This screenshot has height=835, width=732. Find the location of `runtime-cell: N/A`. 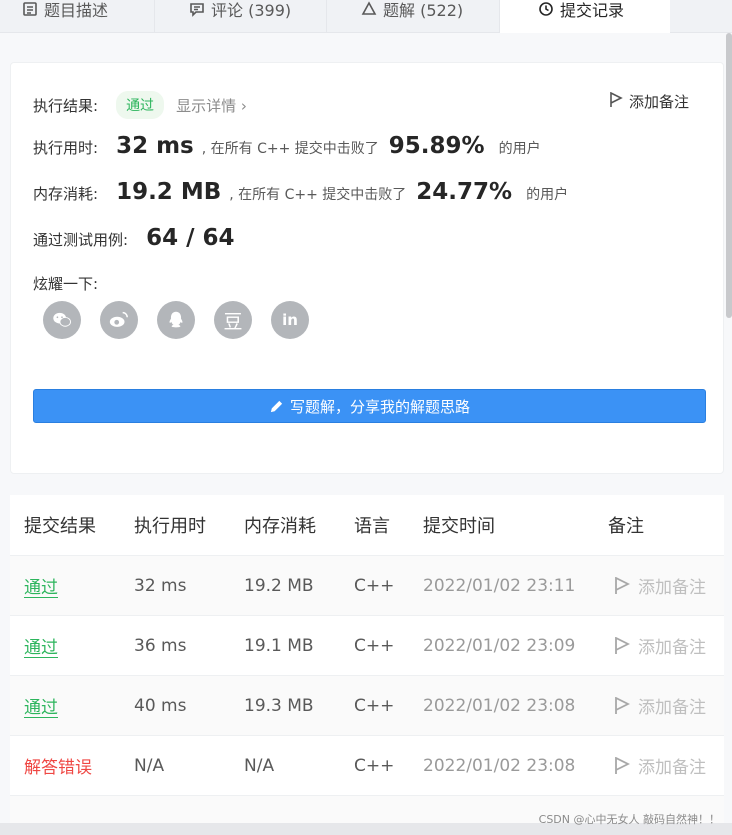

runtime-cell: N/A is located at coordinates (149, 765).